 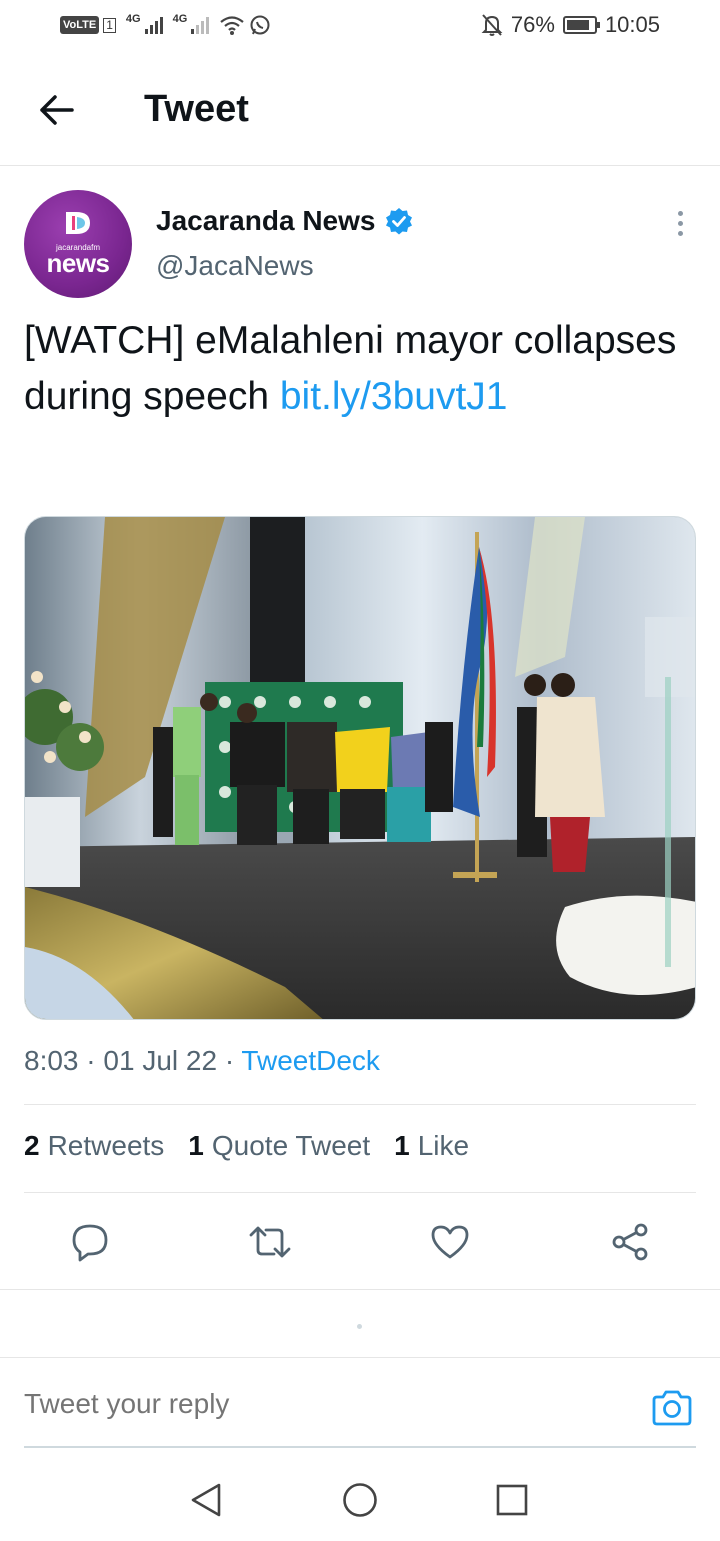 I want to click on sim-indicator: 1, so click(x=109, y=25).